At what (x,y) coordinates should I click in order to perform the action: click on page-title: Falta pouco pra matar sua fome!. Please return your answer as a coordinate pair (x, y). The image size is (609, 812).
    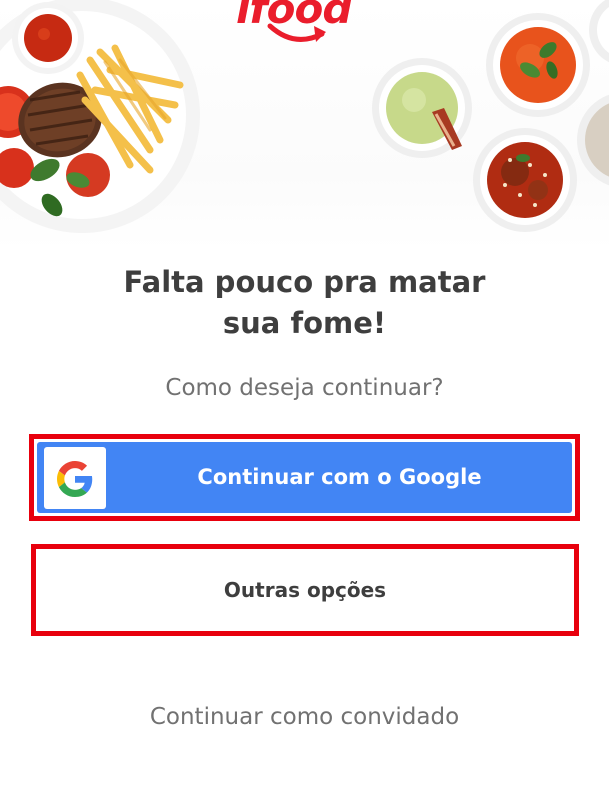
    Looking at the image, I should click on (304, 303).